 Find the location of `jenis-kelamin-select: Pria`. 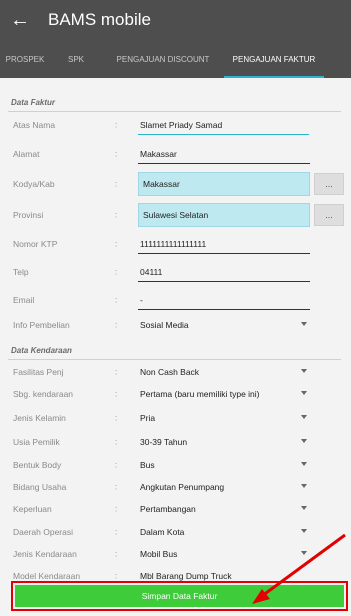

jenis-kelamin-select: Pria is located at coordinates (225, 418).